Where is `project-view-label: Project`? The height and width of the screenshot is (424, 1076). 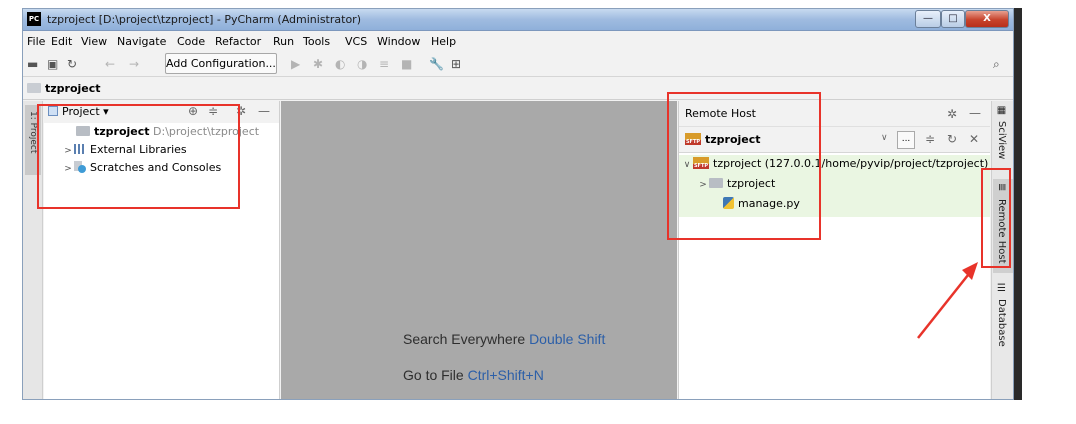
project-view-label: Project is located at coordinates (81, 111).